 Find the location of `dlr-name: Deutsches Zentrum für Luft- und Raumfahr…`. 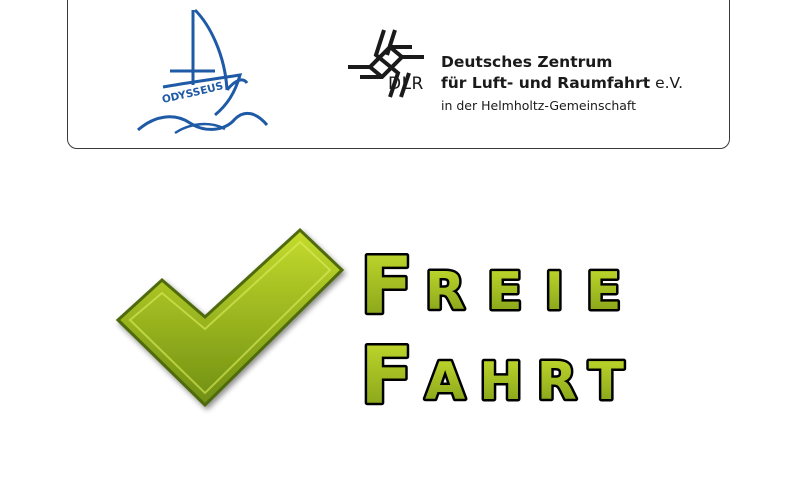

dlr-name: Deutsches Zentrum für Luft- und Raumfahr… is located at coordinates (562, 85).